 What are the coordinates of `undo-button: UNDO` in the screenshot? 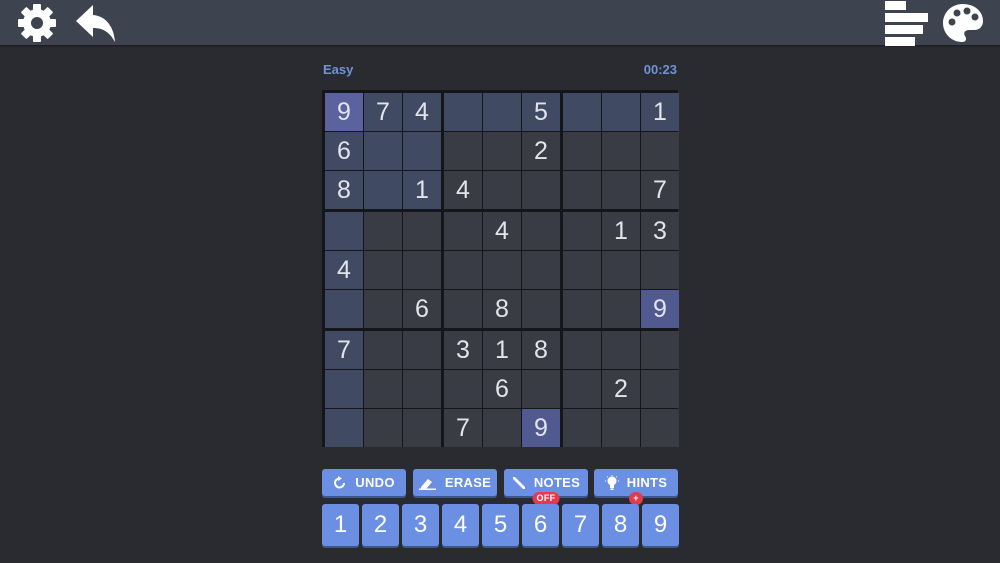 It's located at (364, 482).